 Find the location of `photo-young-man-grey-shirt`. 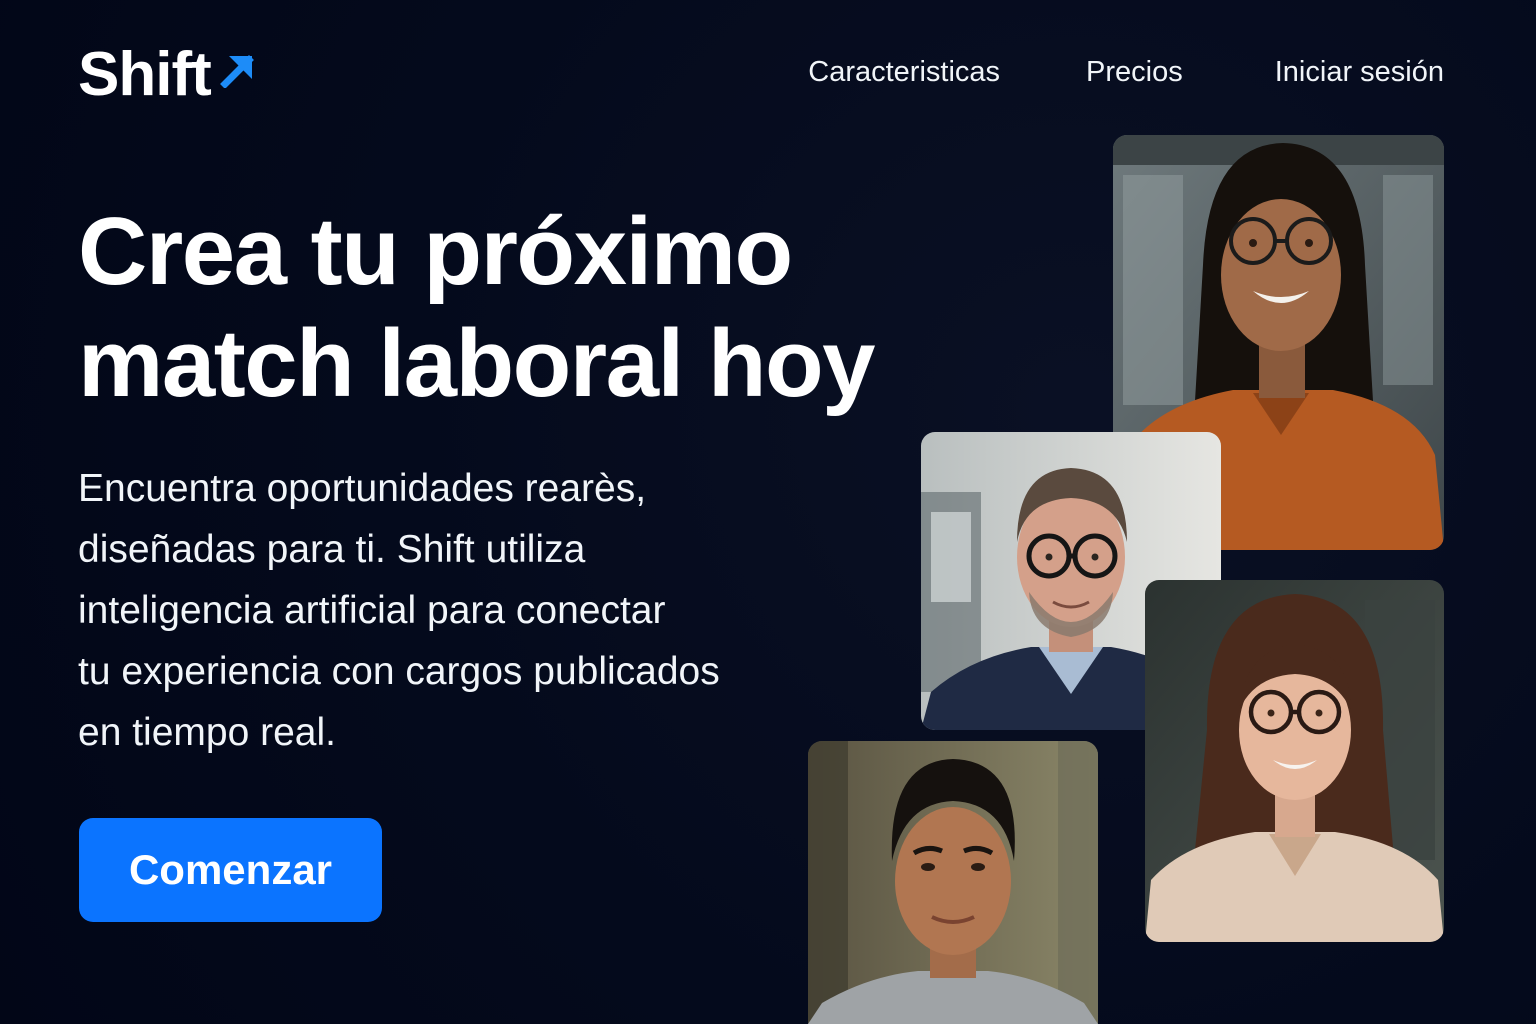

photo-young-man-grey-shirt is located at coordinates (953, 882).